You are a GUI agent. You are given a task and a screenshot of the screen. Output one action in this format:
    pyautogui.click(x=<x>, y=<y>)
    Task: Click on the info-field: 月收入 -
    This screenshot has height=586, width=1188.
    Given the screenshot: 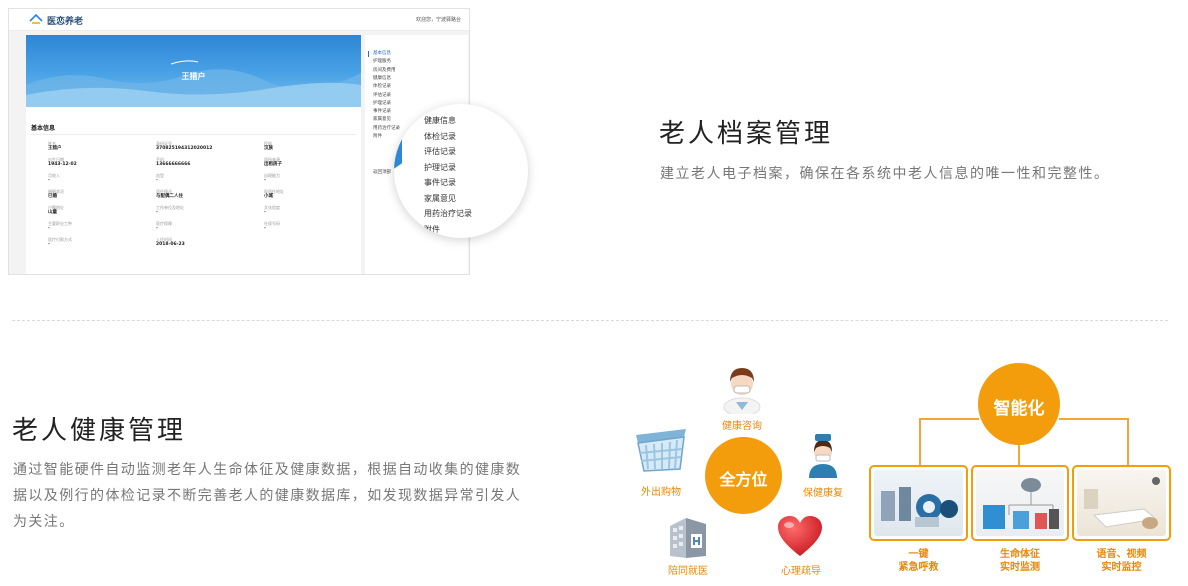 What is the action you would take?
    pyautogui.click(x=98, y=178)
    